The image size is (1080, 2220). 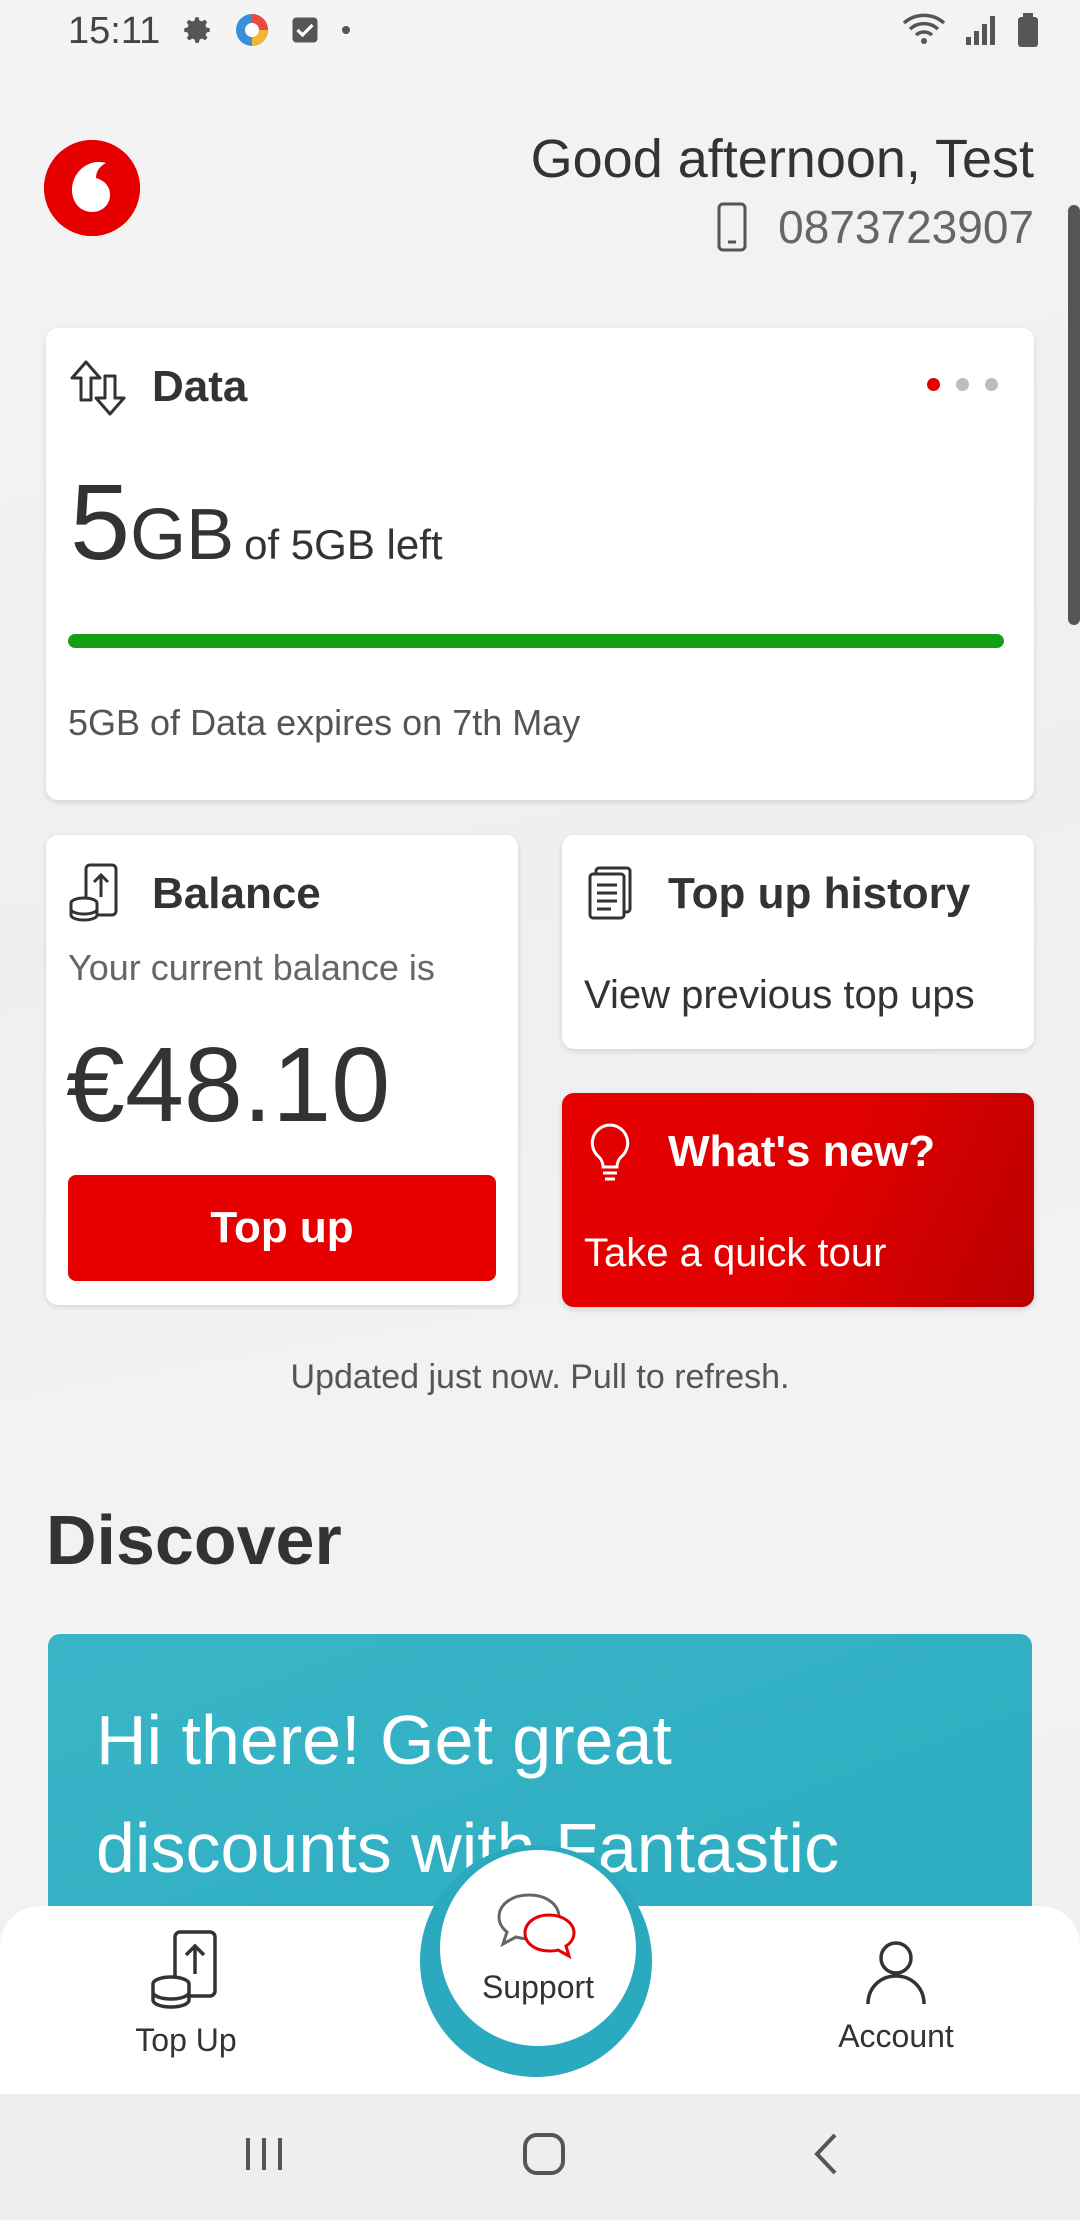 What do you see at coordinates (798, 1200) in the screenshot?
I see `whats-new-card: What's new? Take a quick tour` at bounding box center [798, 1200].